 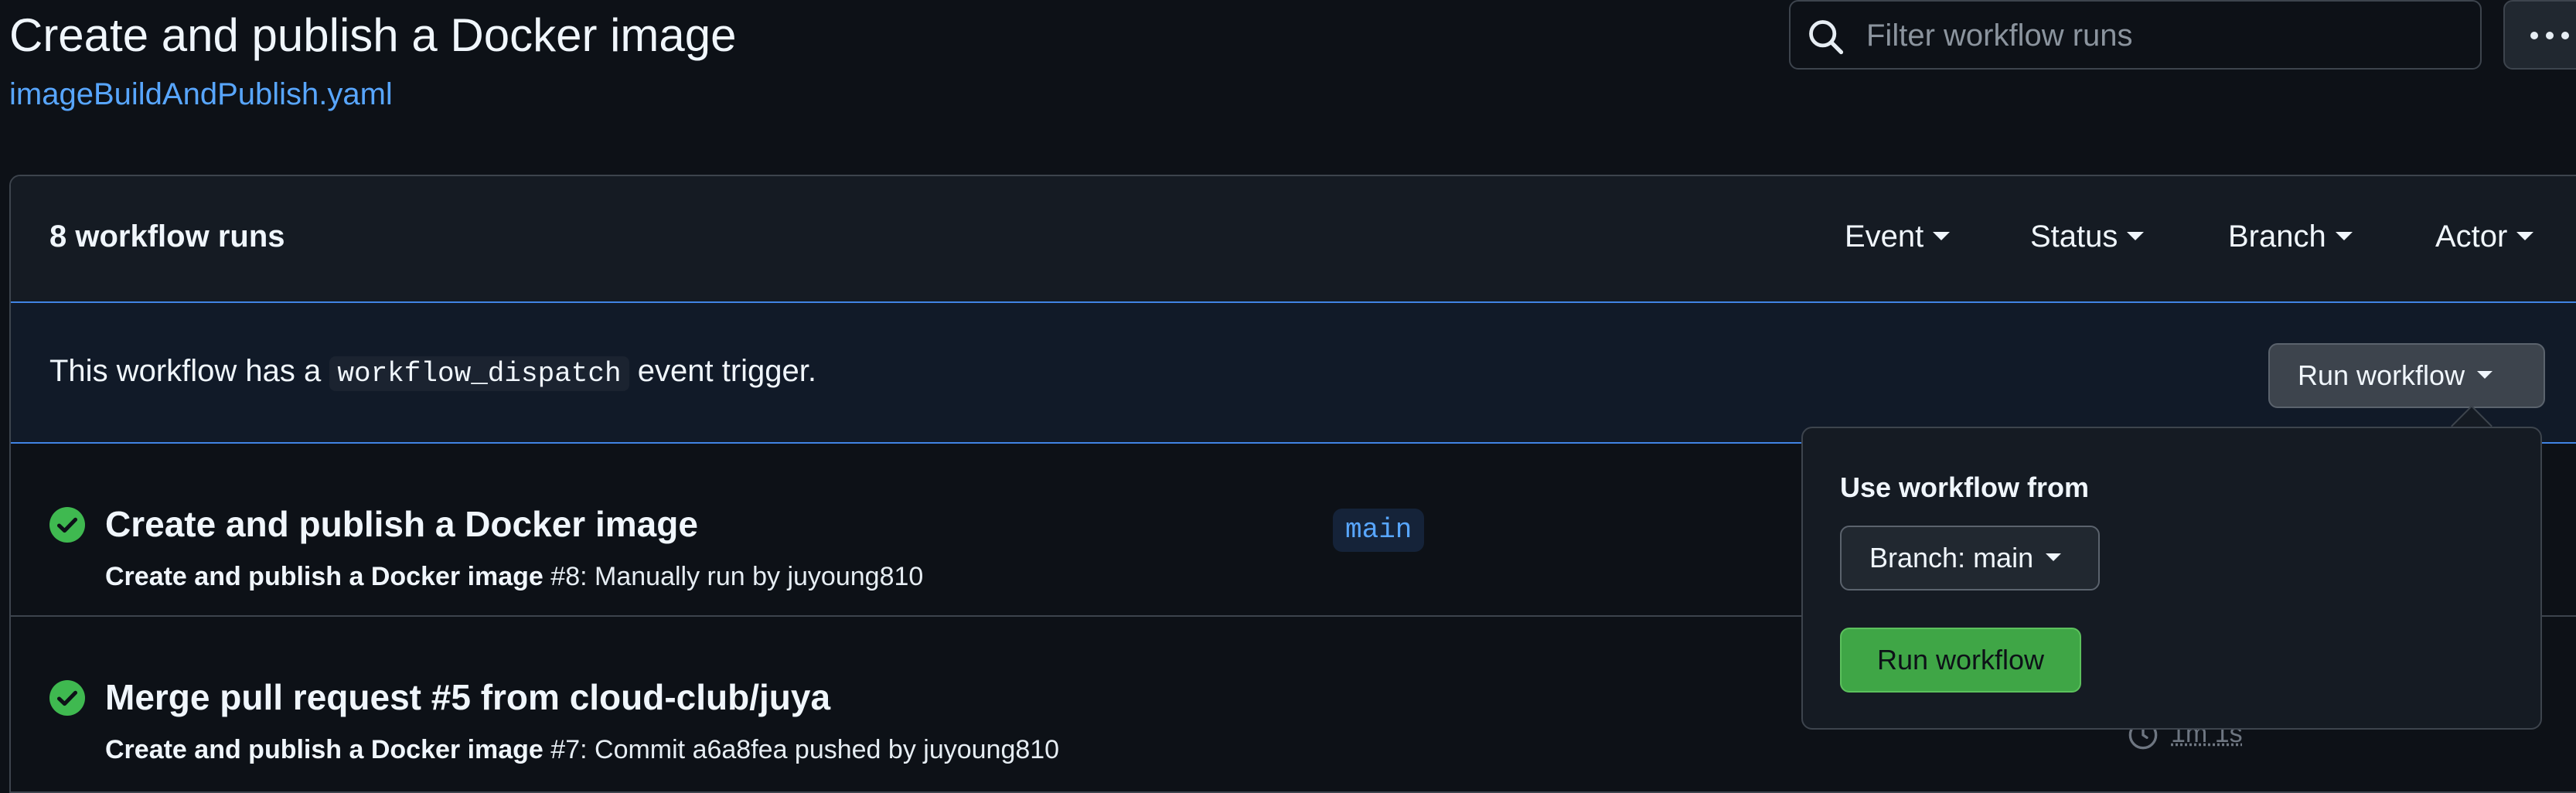 What do you see at coordinates (2277, 237) in the screenshot?
I see `filter-branch-label: Branch` at bounding box center [2277, 237].